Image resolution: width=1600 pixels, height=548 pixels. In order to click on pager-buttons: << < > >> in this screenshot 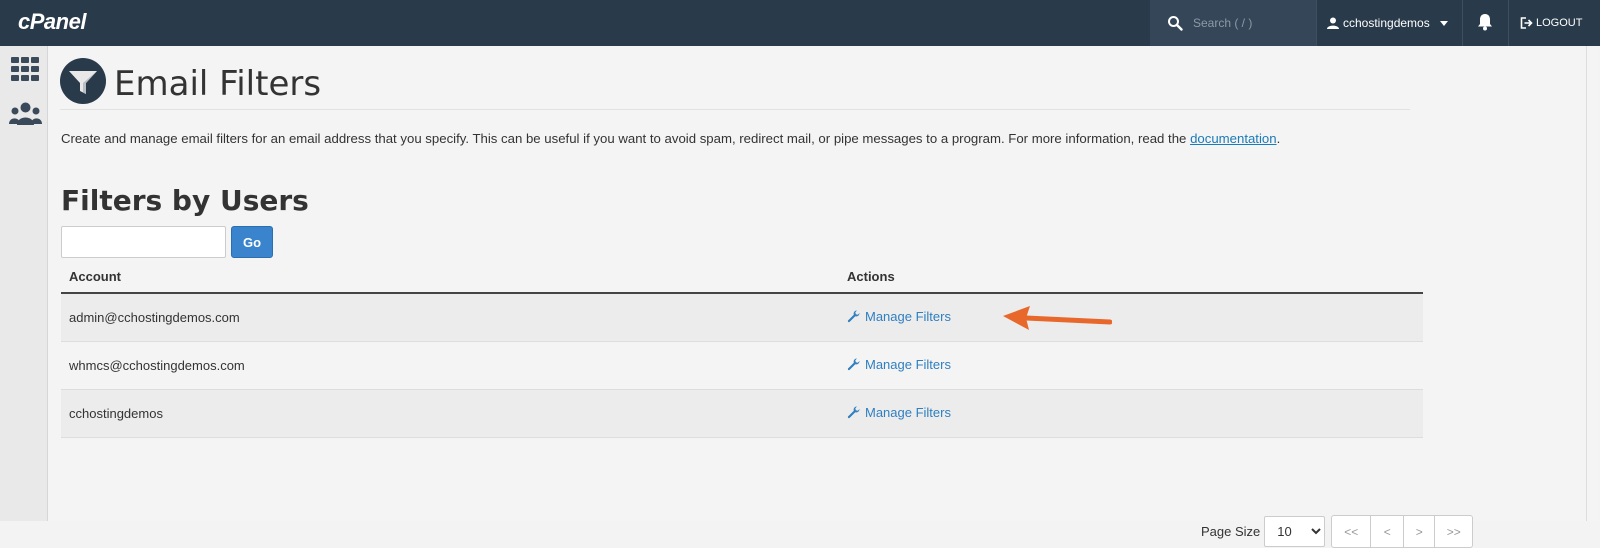, I will do `click(1402, 531)`.